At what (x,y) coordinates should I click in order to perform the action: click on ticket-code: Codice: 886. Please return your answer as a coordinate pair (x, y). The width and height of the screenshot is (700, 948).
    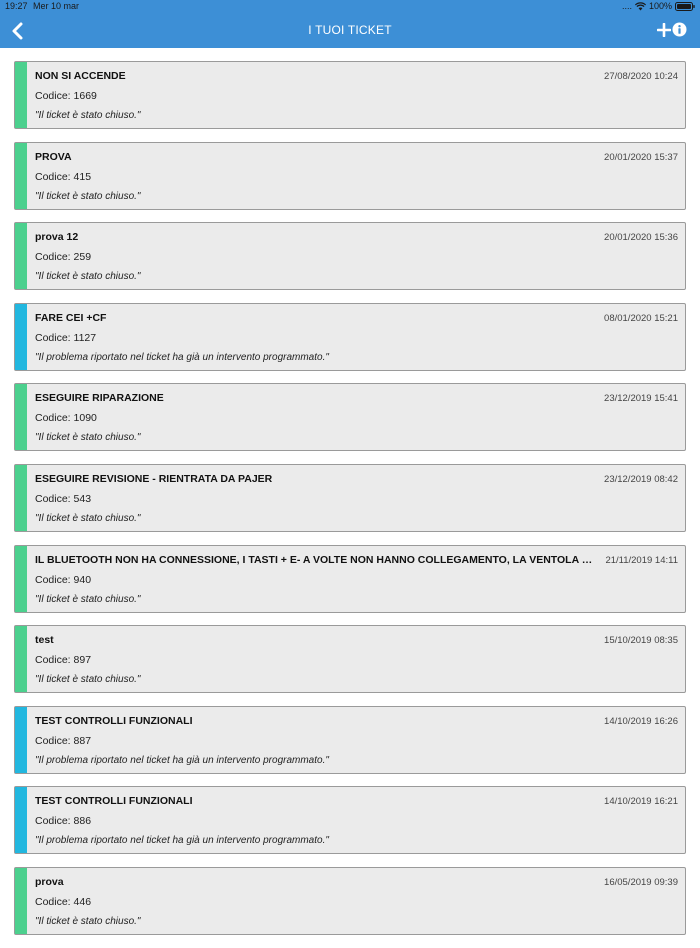
    Looking at the image, I should click on (63, 821).